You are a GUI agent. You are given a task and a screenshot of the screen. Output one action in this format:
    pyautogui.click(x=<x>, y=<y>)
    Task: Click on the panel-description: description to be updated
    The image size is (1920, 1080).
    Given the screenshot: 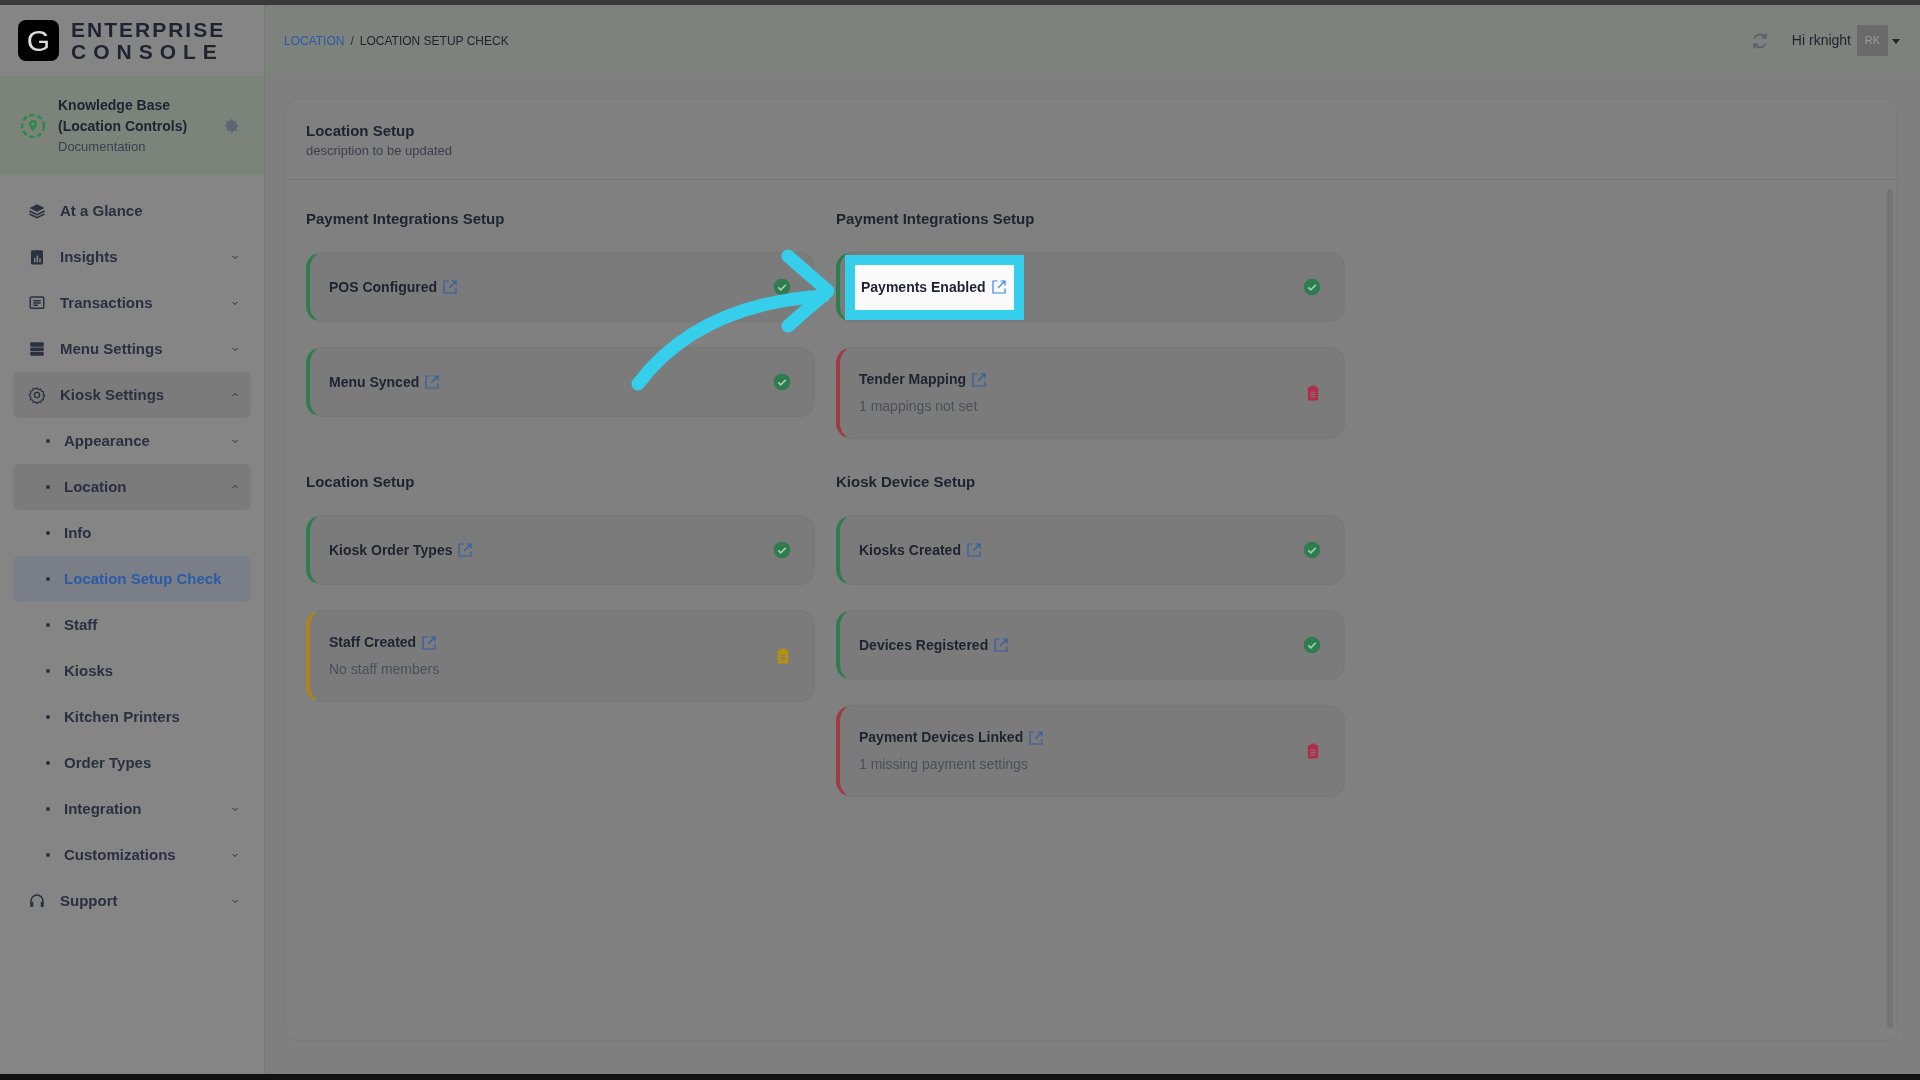 What is the action you would take?
    pyautogui.click(x=379, y=151)
    